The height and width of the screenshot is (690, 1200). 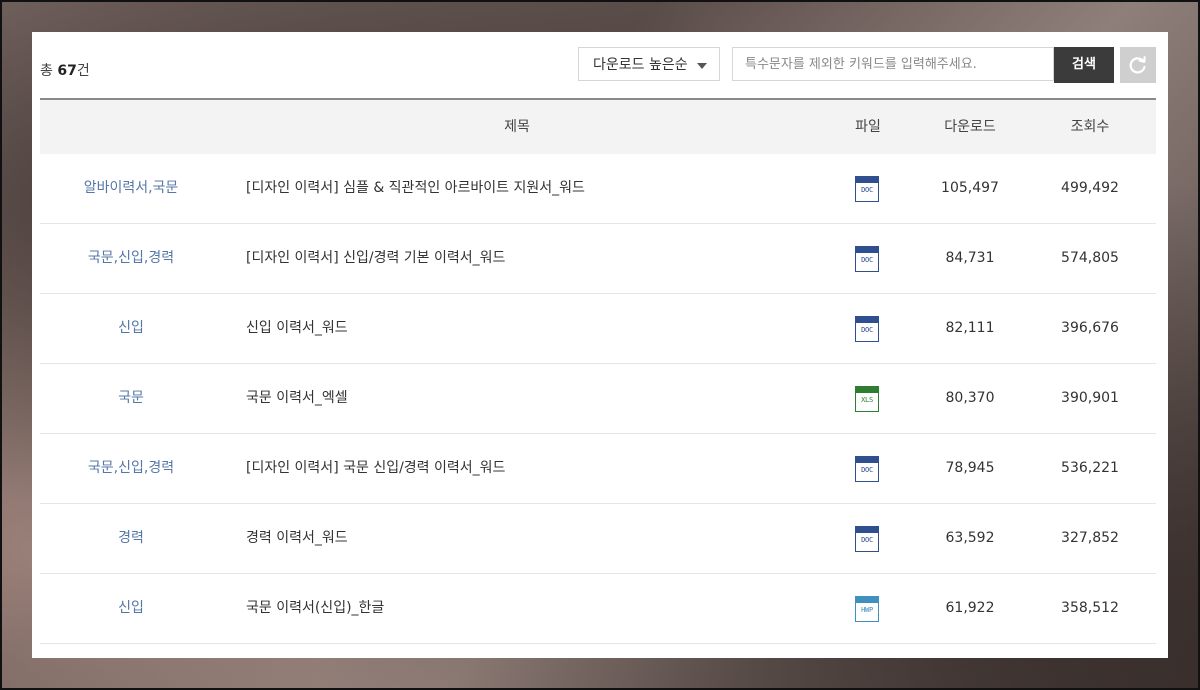 I want to click on row-downloads: 78,945, so click(x=970, y=468).